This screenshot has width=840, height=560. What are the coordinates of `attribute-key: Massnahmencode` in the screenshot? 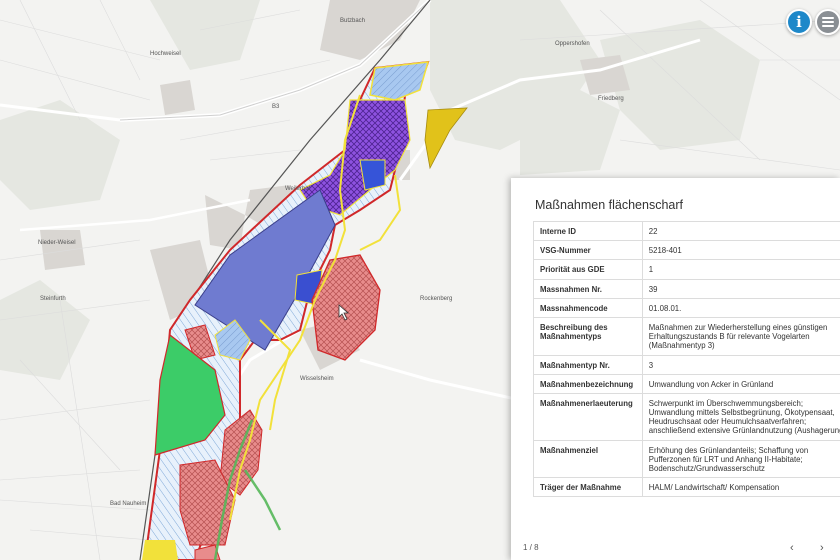 It's located at (588, 307).